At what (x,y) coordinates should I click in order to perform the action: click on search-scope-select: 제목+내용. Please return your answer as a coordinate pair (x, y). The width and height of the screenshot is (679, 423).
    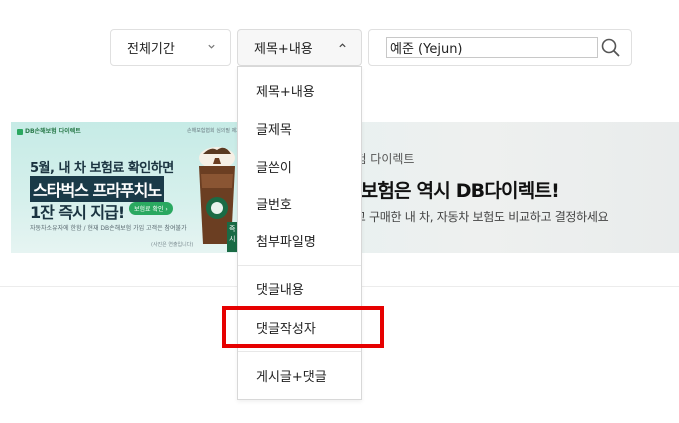
    Looking at the image, I should click on (299, 47).